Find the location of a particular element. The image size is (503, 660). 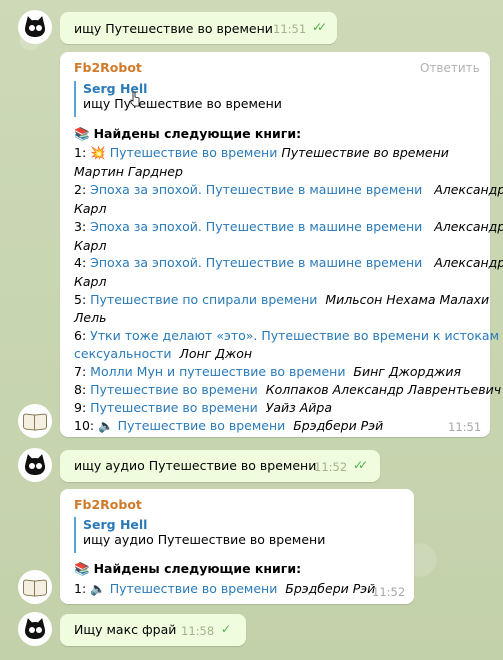

message-time: 11:58 is located at coordinates (198, 631).